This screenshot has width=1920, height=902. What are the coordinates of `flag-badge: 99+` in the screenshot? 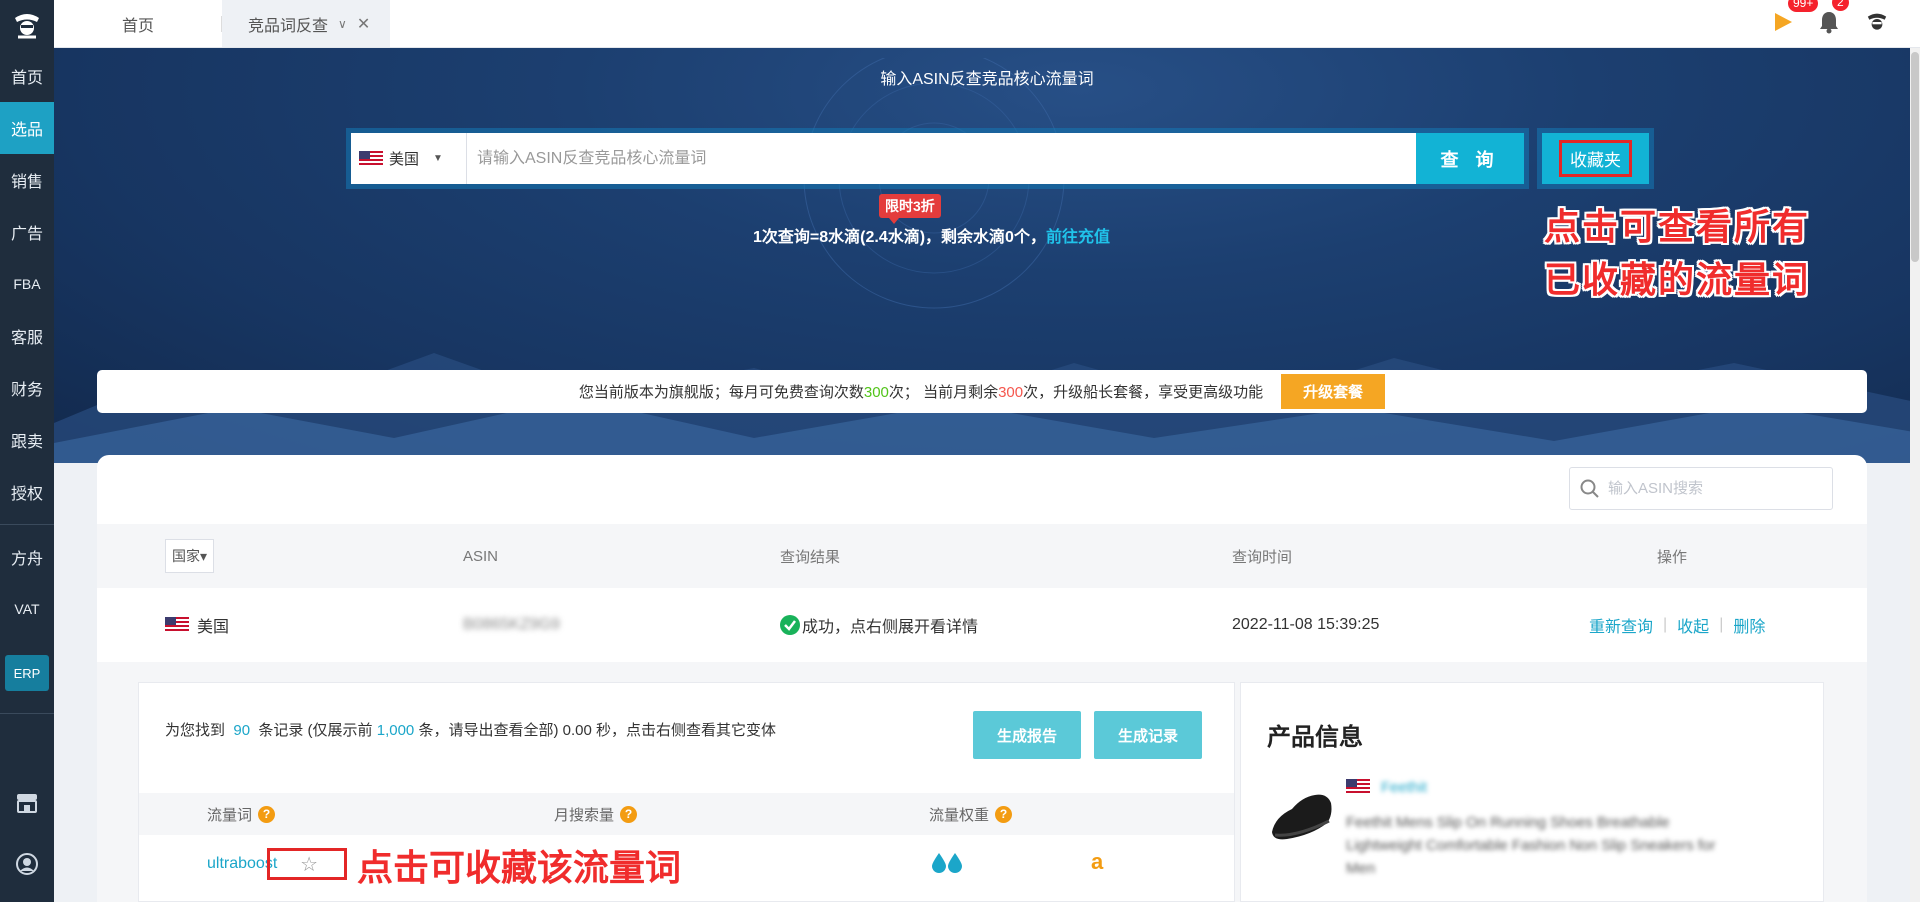 It's located at (1803, 6).